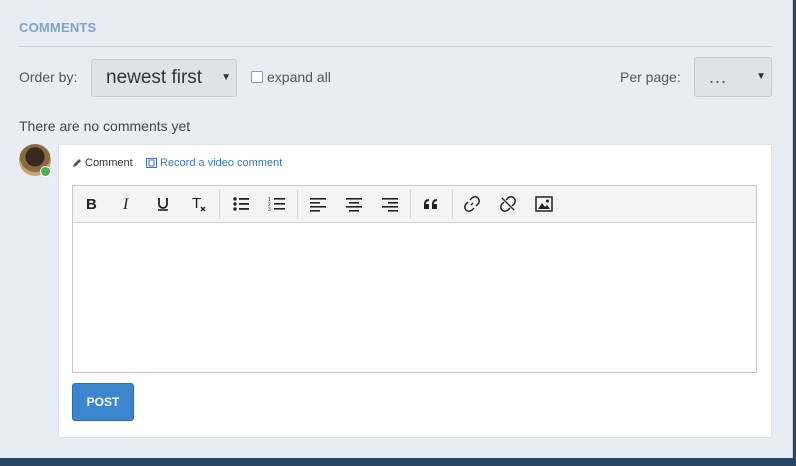  I want to click on align-left-icon, so click(318, 204).